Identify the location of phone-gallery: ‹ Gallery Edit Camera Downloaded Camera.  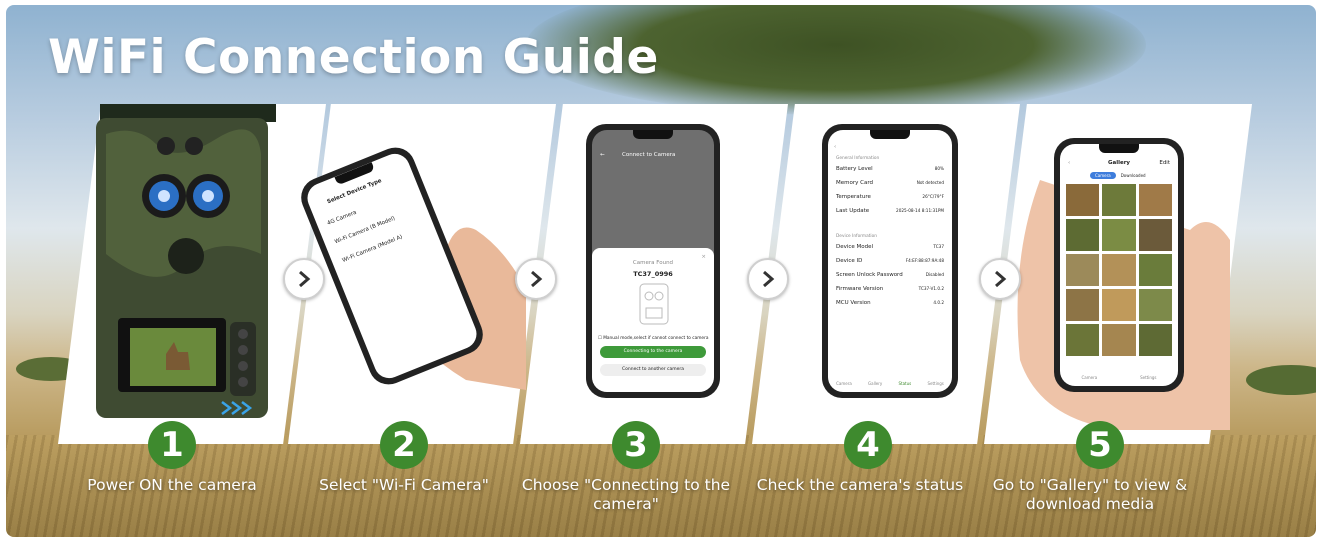
(1119, 265).